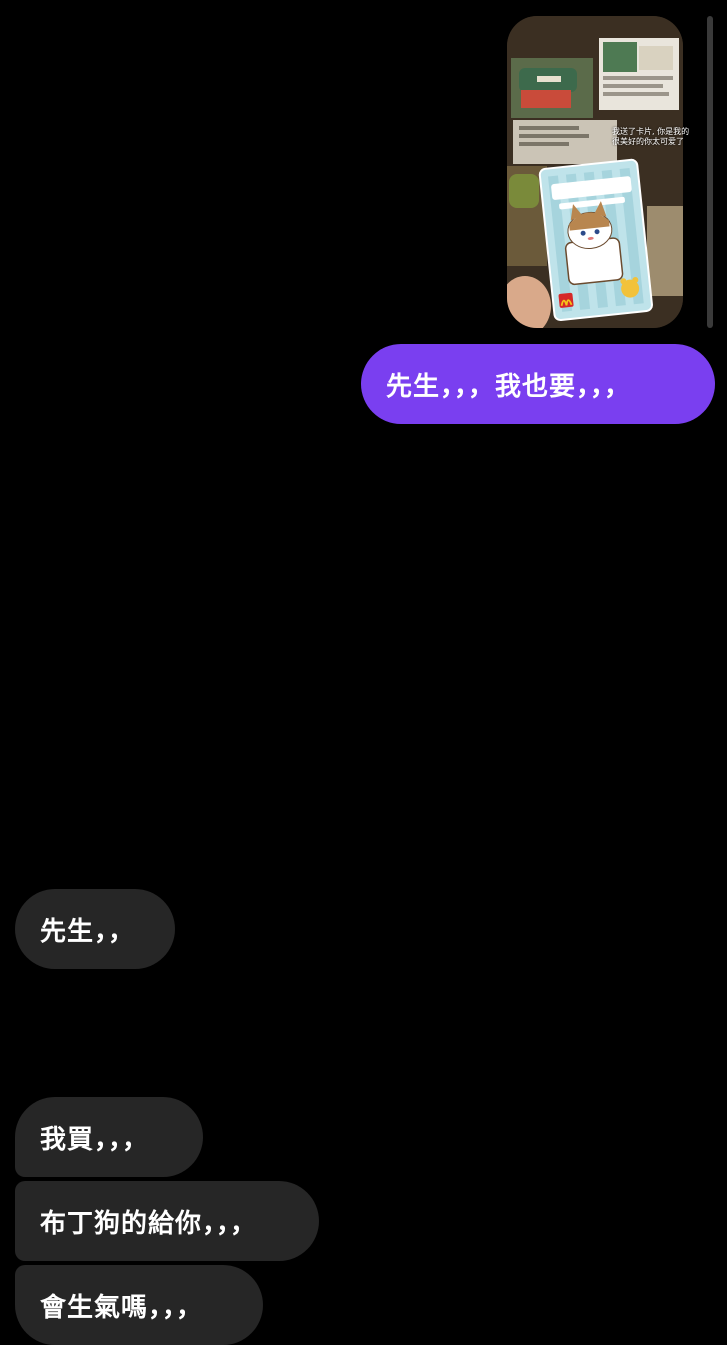  What do you see at coordinates (648, 141) in the screenshot?
I see `caption-line-2: 很美好的你太可爱了` at bounding box center [648, 141].